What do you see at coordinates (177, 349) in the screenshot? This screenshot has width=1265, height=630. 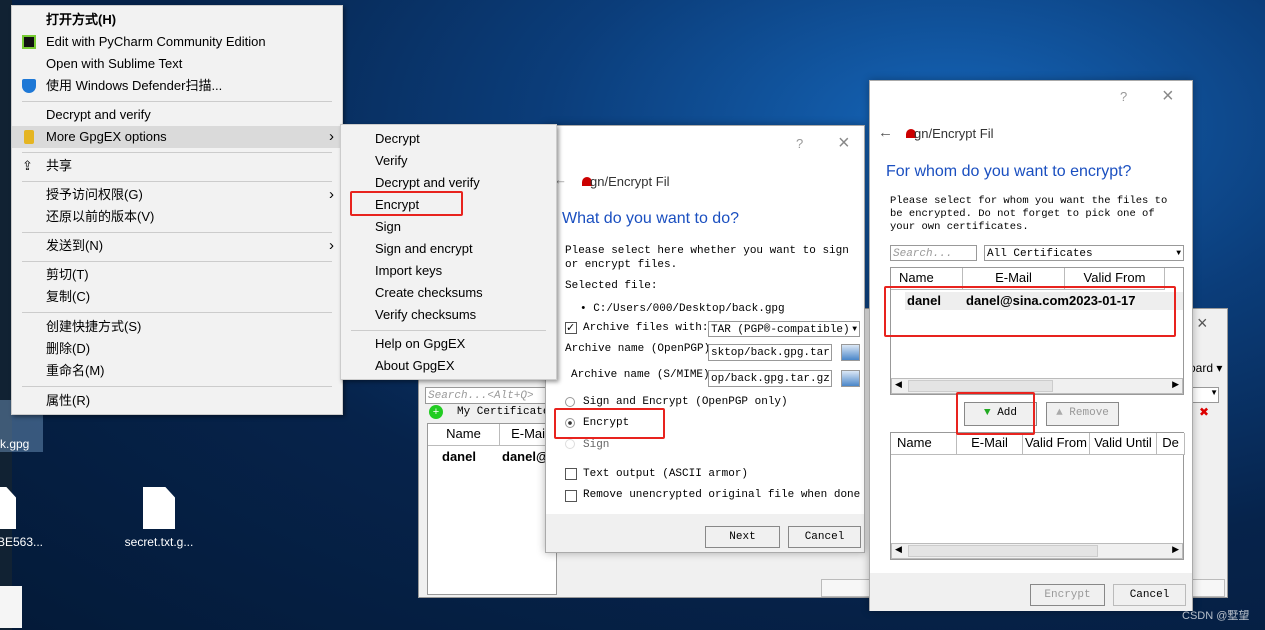 I see `menu-item-delete: 删除(D)` at bounding box center [177, 349].